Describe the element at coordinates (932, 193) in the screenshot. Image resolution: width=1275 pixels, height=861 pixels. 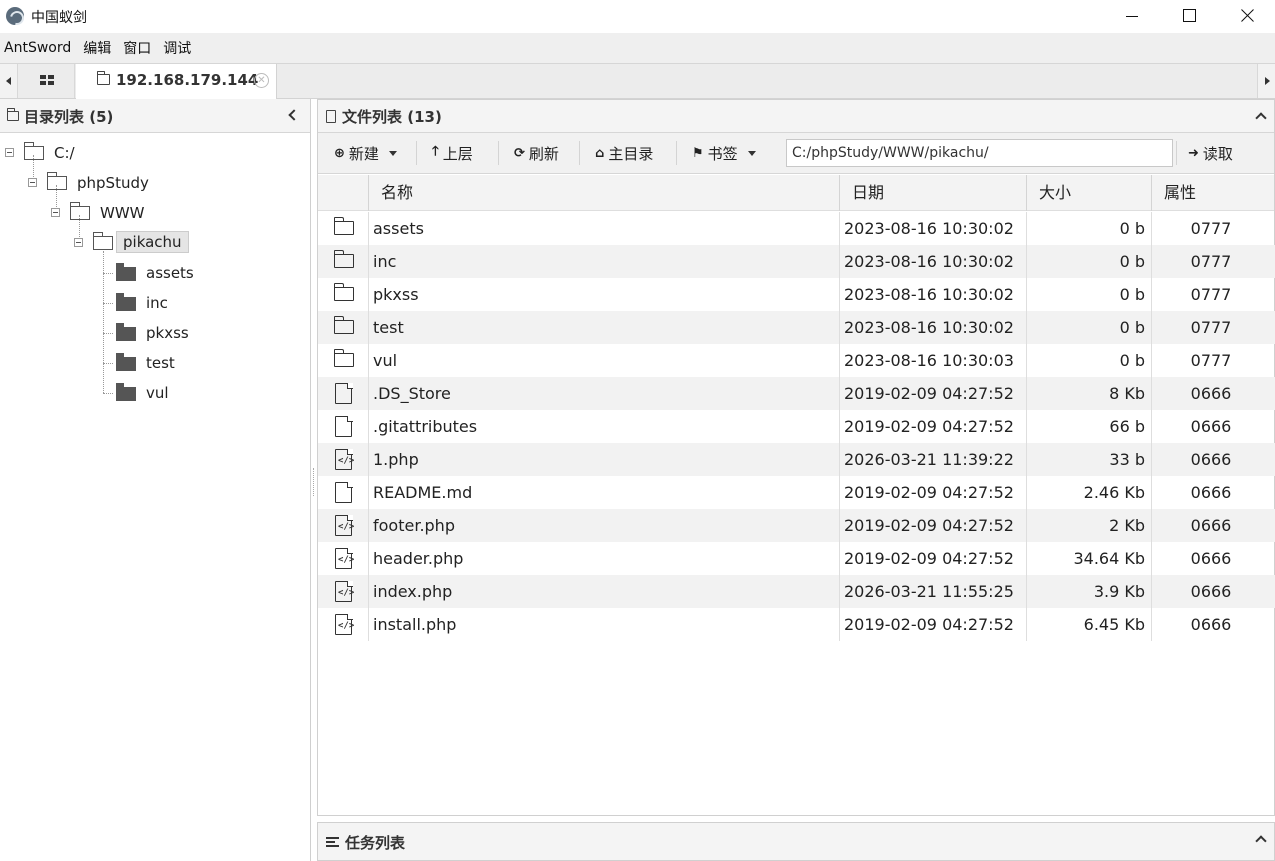
I see `column-header-date: 日期` at that location.